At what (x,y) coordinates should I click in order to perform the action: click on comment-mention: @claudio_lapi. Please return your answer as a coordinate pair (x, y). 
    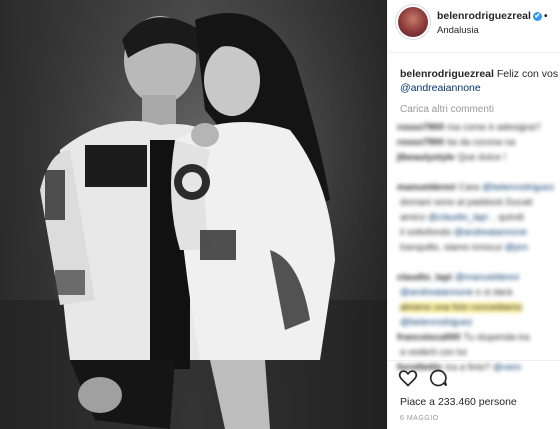
    Looking at the image, I should click on (458, 217).